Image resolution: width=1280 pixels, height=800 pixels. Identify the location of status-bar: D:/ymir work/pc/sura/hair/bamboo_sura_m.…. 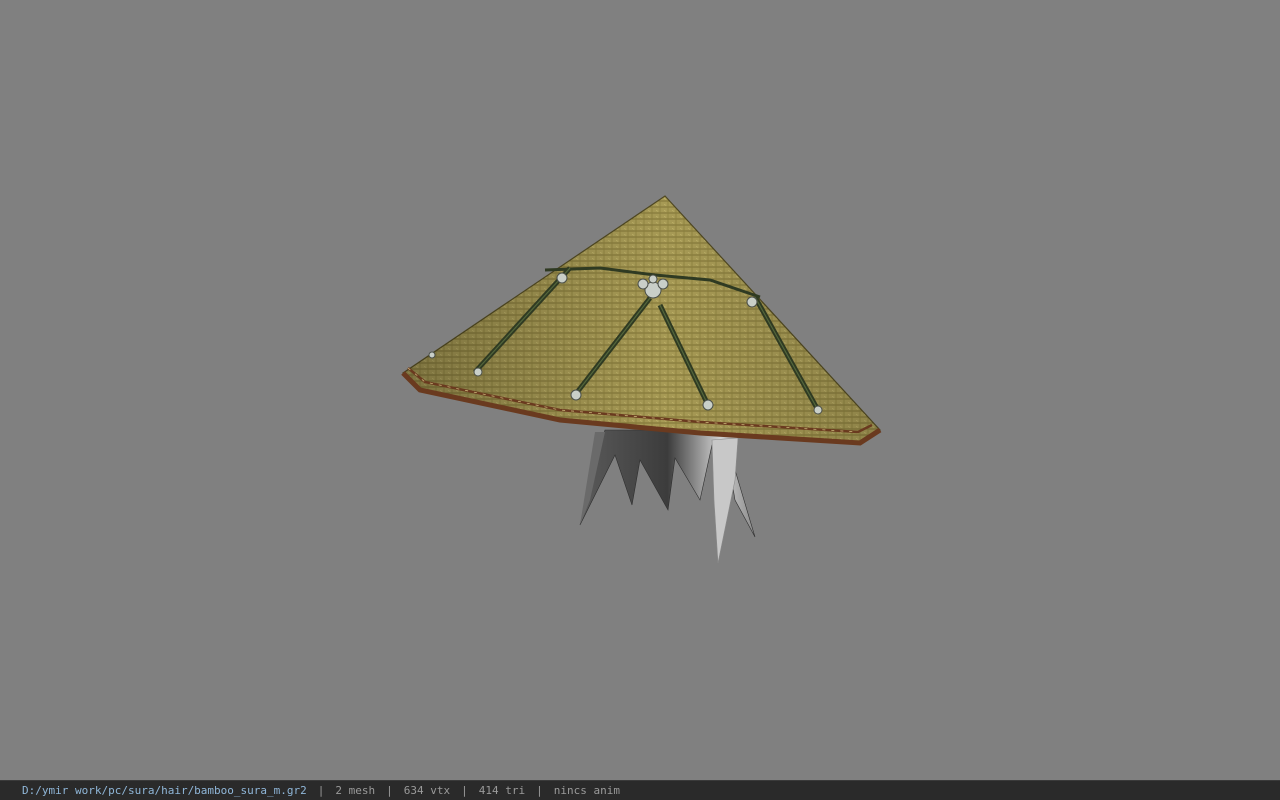
(640, 790).